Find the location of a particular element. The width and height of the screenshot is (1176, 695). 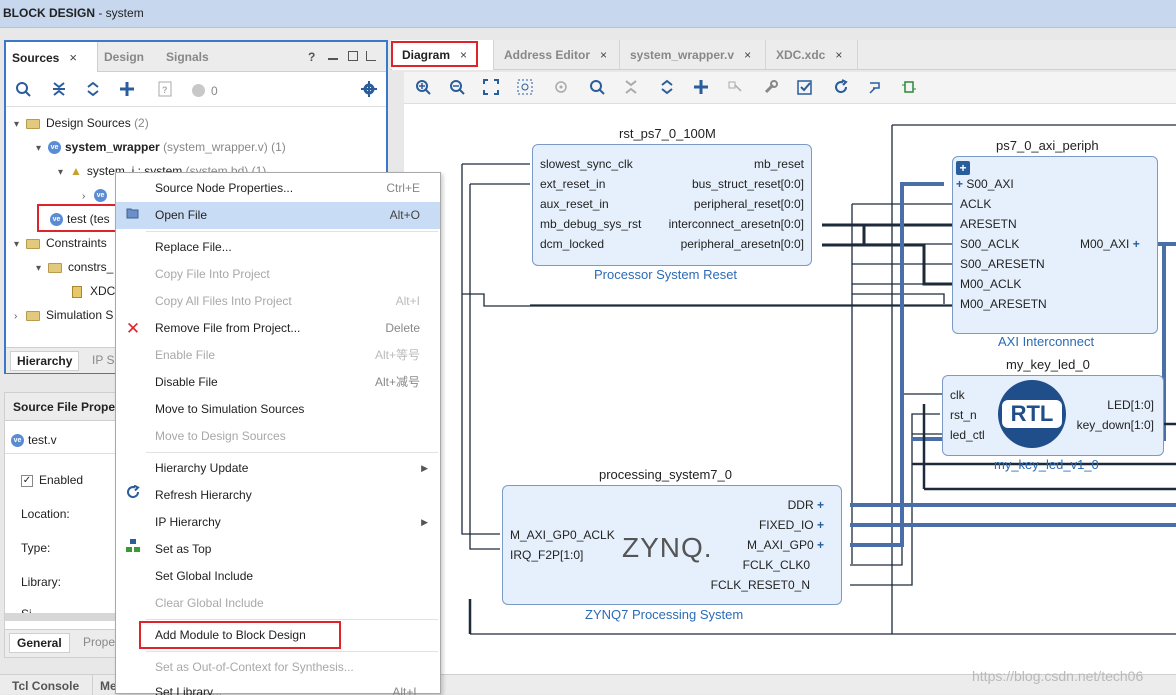

zoom-out-icon is located at coordinates (457, 88).